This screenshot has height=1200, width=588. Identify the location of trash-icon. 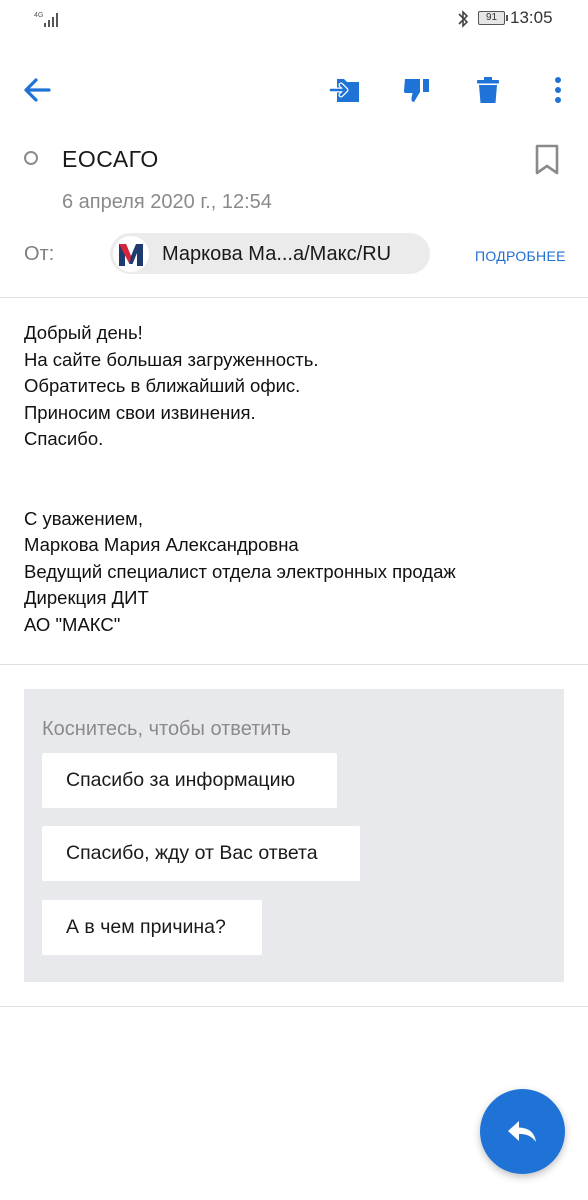
(488, 90).